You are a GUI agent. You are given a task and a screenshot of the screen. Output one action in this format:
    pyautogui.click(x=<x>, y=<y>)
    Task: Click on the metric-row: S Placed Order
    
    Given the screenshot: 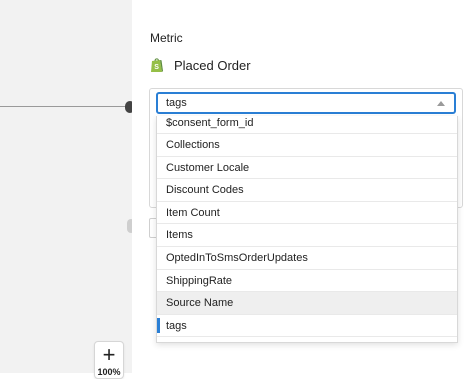 What is the action you would take?
    pyautogui.click(x=200, y=65)
    